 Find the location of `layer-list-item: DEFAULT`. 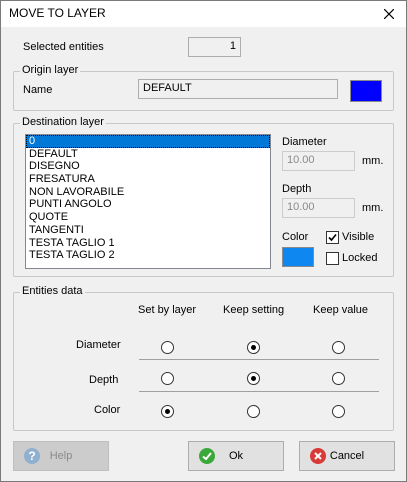

layer-list-item: DEFAULT is located at coordinates (148, 154).